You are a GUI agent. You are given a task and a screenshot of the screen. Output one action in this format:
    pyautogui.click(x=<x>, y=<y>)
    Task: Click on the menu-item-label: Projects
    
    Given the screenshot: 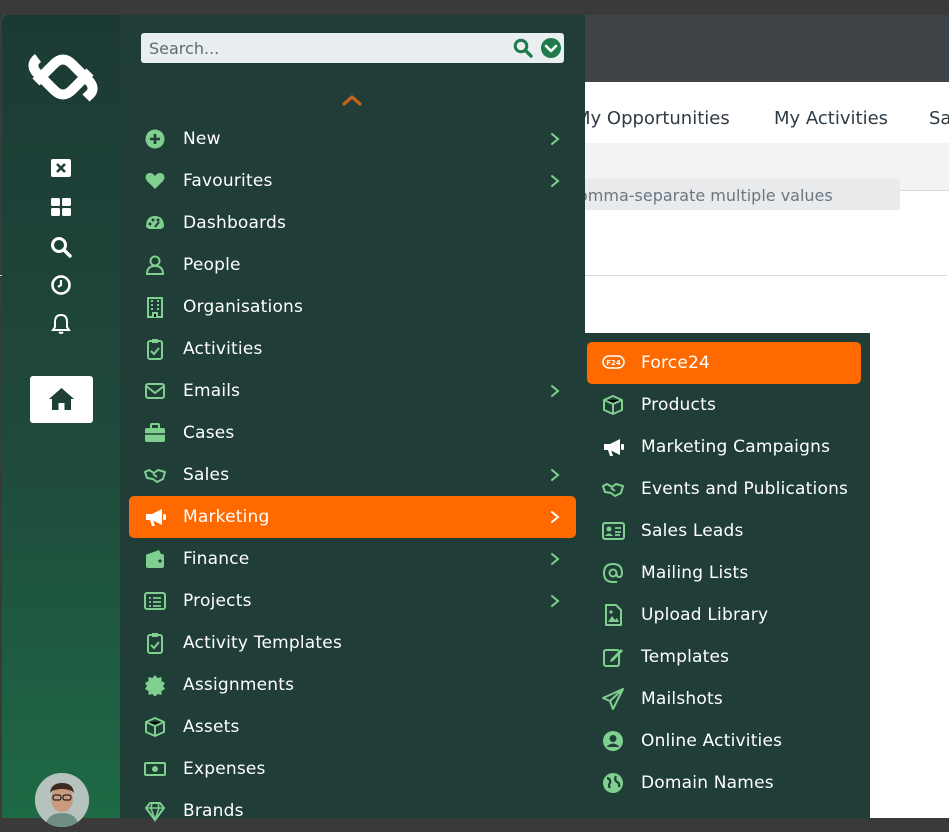 What is the action you would take?
    pyautogui.click(x=217, y=601)
    